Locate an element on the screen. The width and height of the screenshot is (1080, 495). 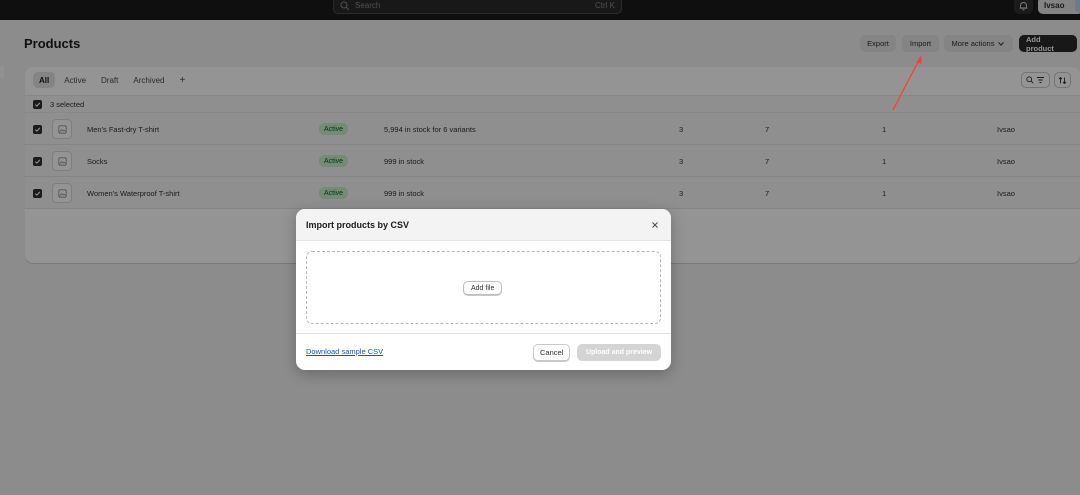
add-file-button: Add file is located at coordinates (483, 288).